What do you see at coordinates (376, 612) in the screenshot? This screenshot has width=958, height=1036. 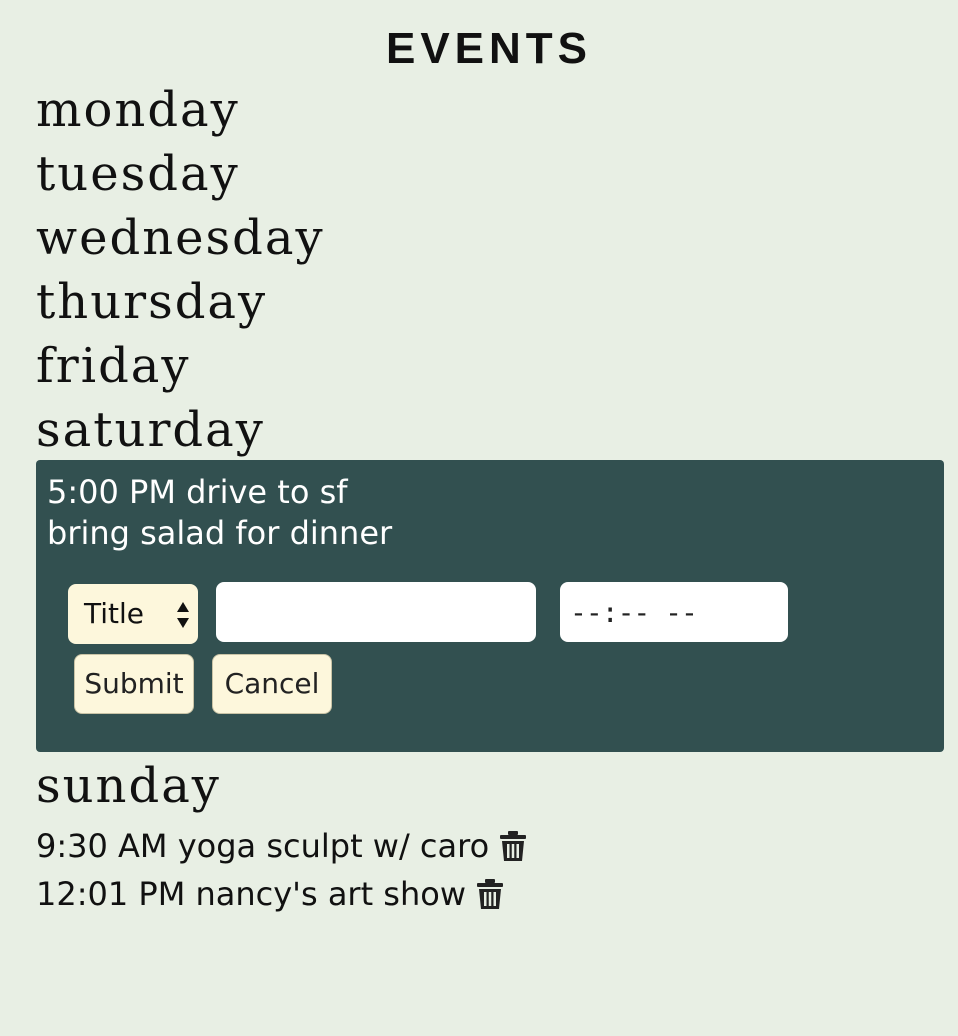 I see `event-text-input` at bounding box center [376, 612].